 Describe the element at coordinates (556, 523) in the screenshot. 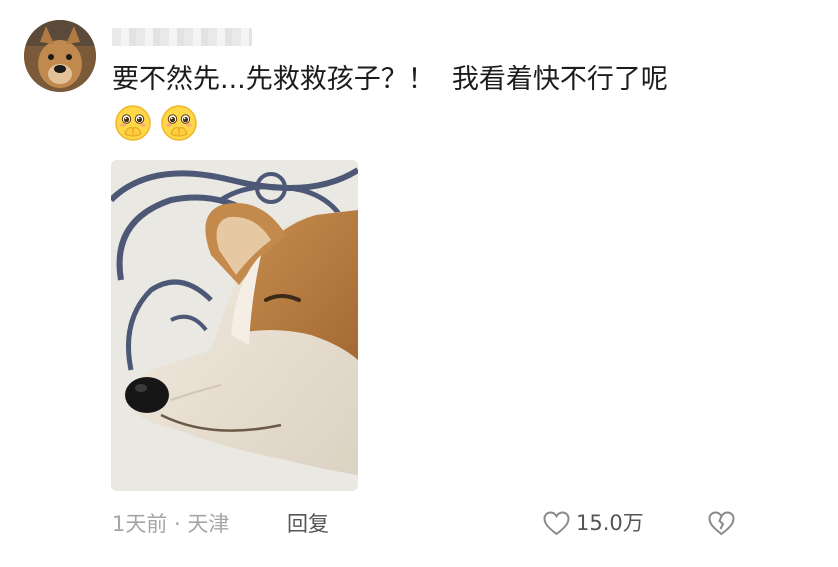

I see `heart-outline-icon` at that location.